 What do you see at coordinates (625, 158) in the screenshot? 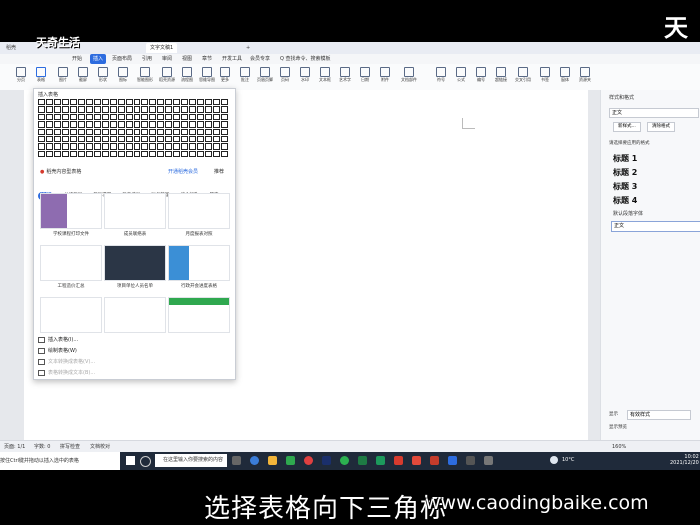
I see `style-heading-1: 标题 1` at bounding box center [625, 158].